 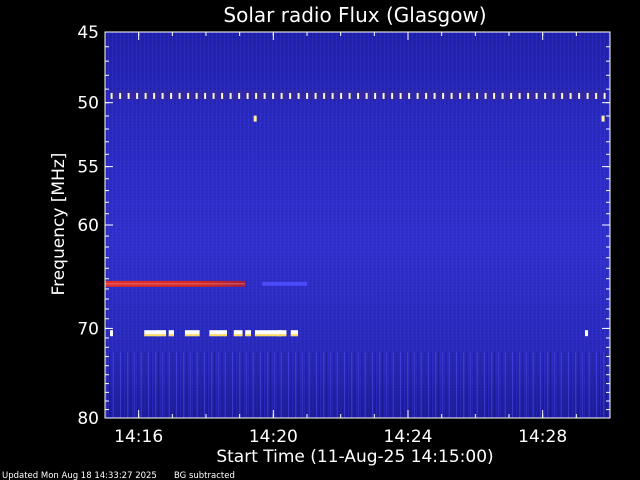 What do you see at coordinates (284, 283) in the screenshot?
I see `weak-band` at bounding box center [284, 283].